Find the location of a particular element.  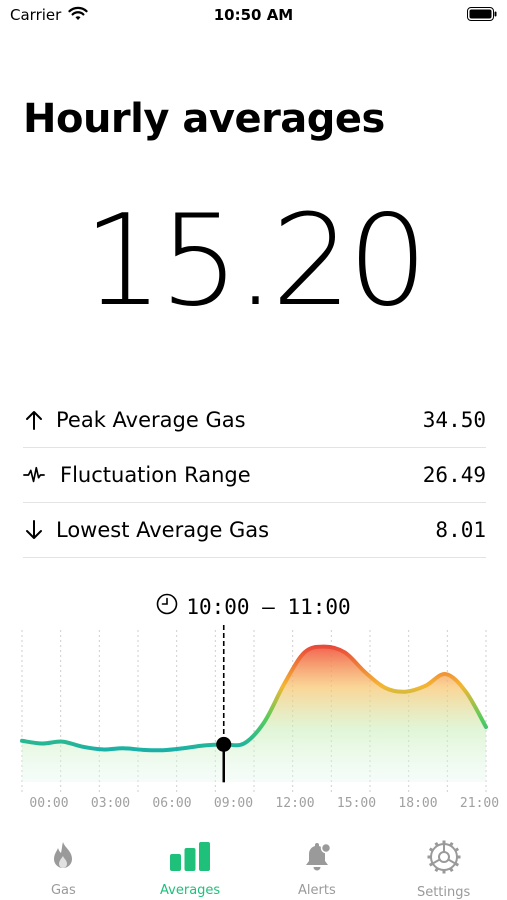

status-bar: Carrier 10:50 AM is located at coordinates (253, 15).